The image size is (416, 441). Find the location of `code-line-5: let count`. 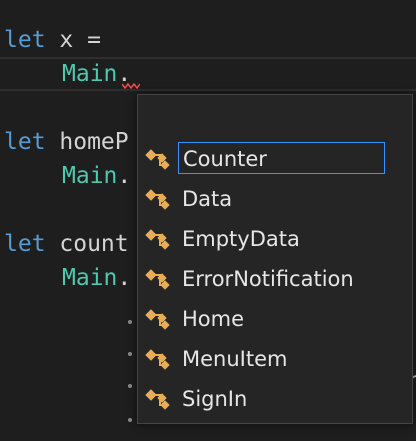

code-line-5: let count is located at coordinates (66, 244).